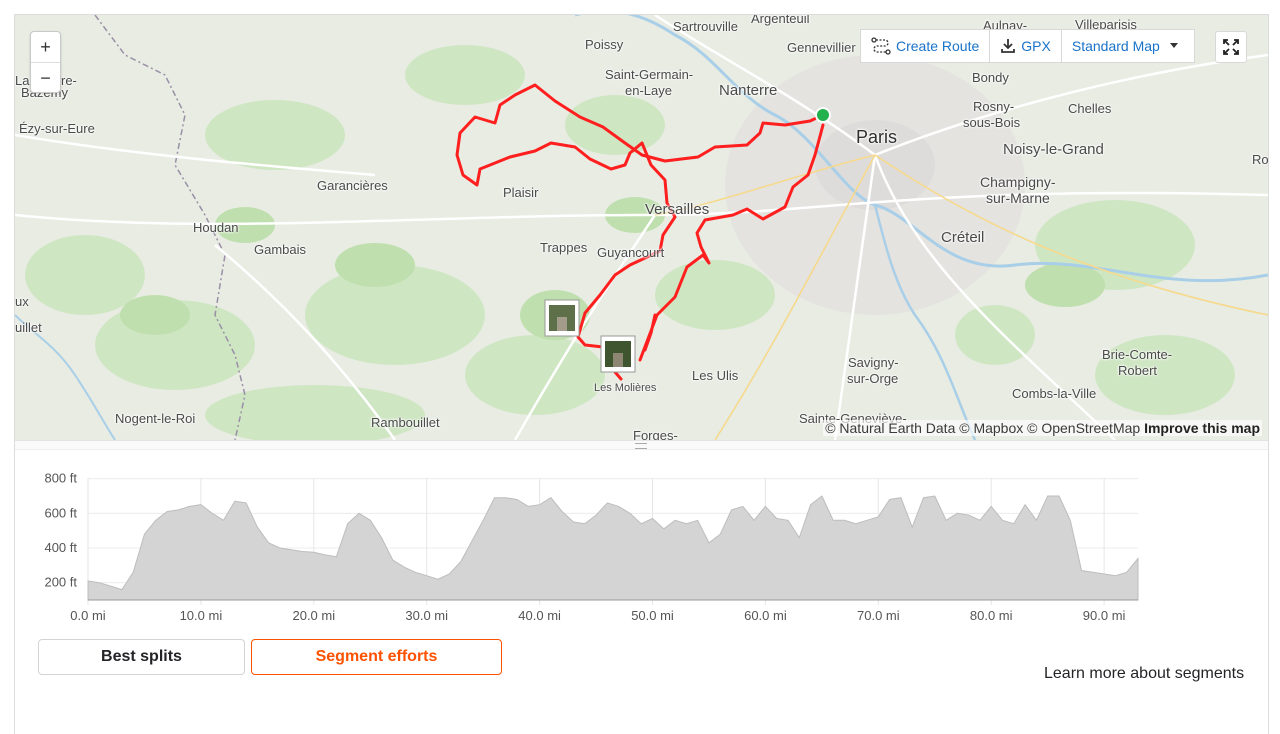  I want to click on place-label: en-Laye, so click(648, 90).